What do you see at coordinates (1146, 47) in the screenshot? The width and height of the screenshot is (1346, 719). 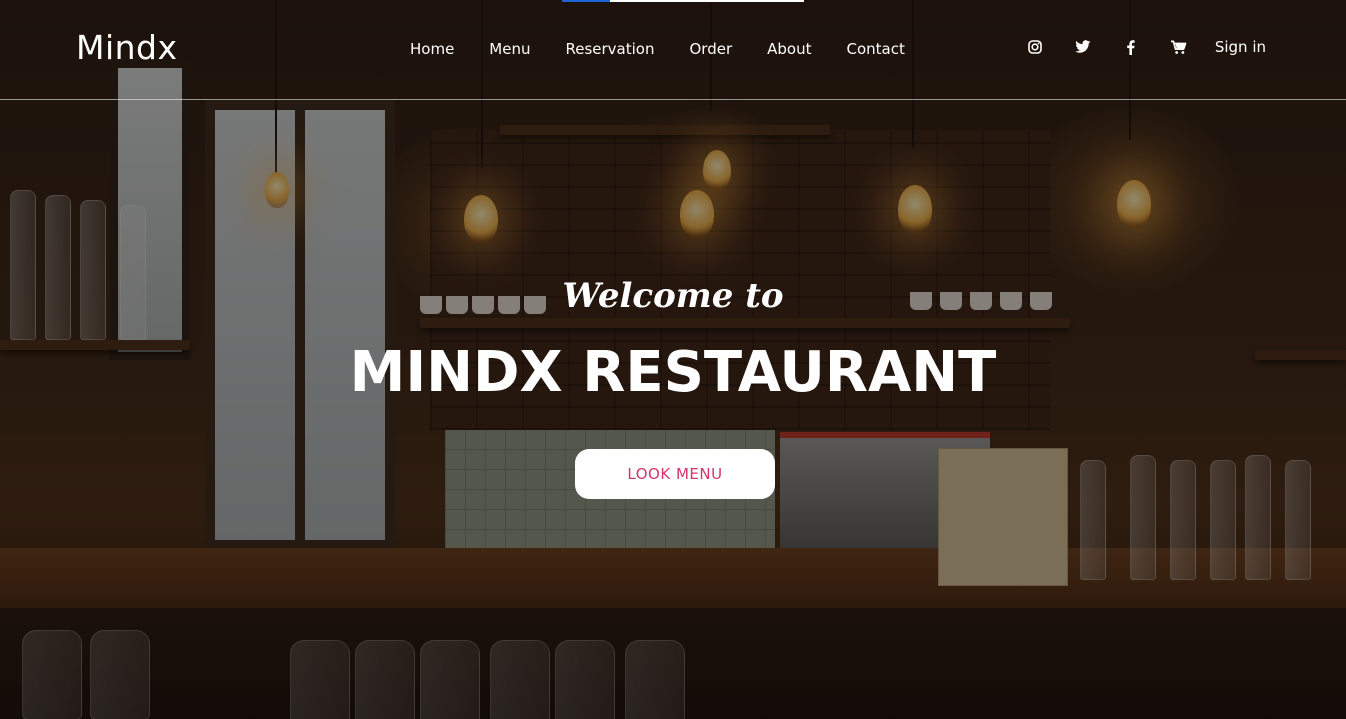 I see `nav-actions: Sign in` at bounding box center [1146, 47].